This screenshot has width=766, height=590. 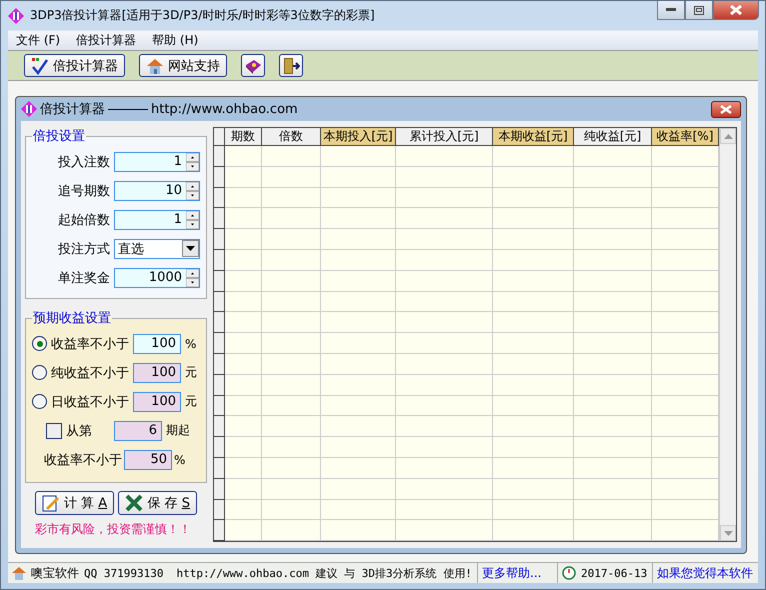 I want to click on option-label: 日收益不小于, so click(x=90, y=402).